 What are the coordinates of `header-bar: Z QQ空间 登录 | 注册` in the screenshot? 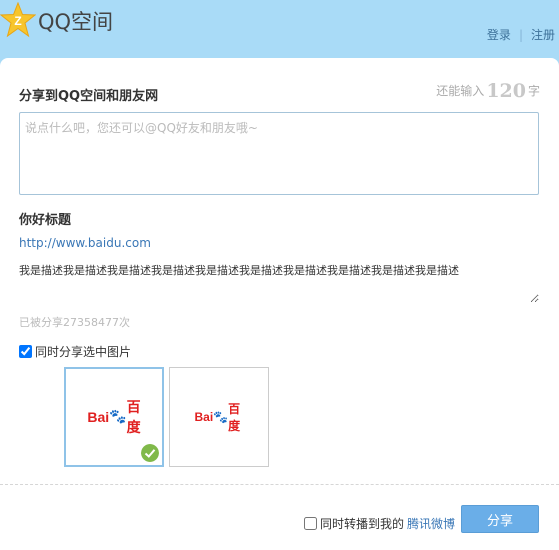 It's located at (279, 29).